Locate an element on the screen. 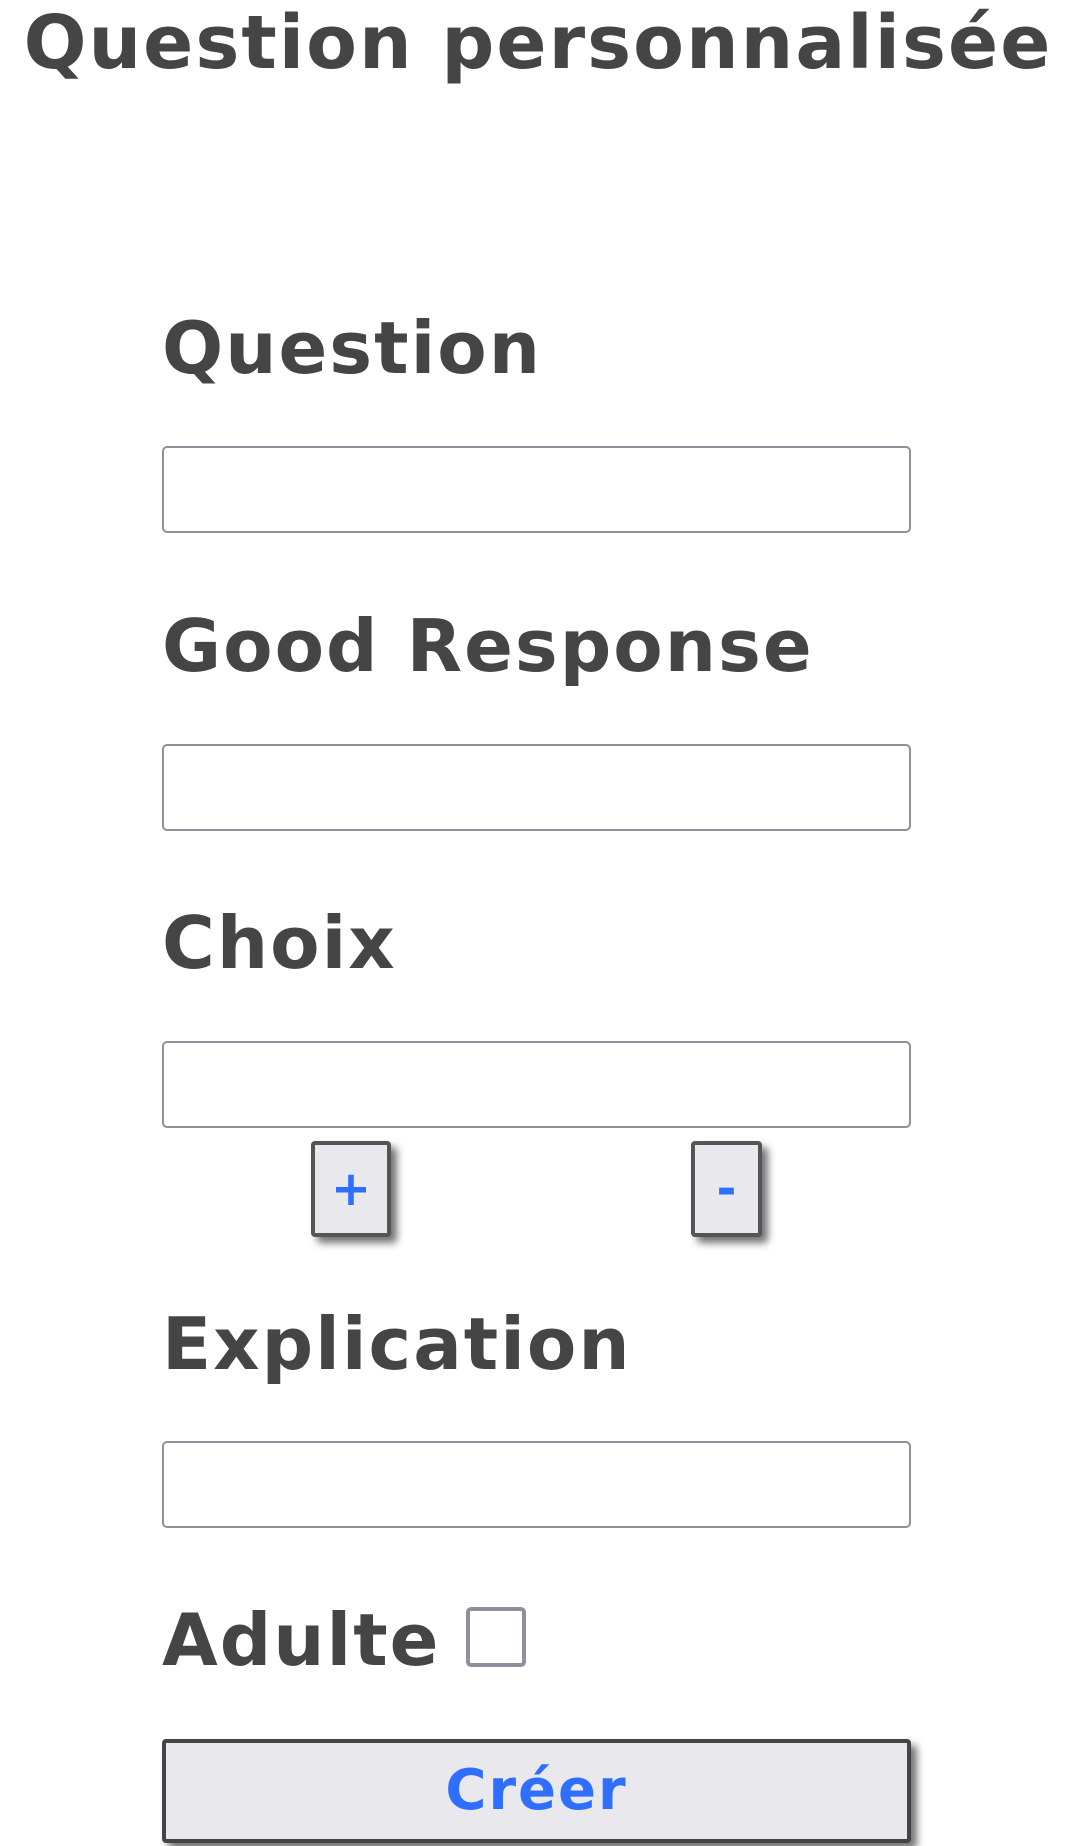  question-label: Question is located at coordinates (352, 348).